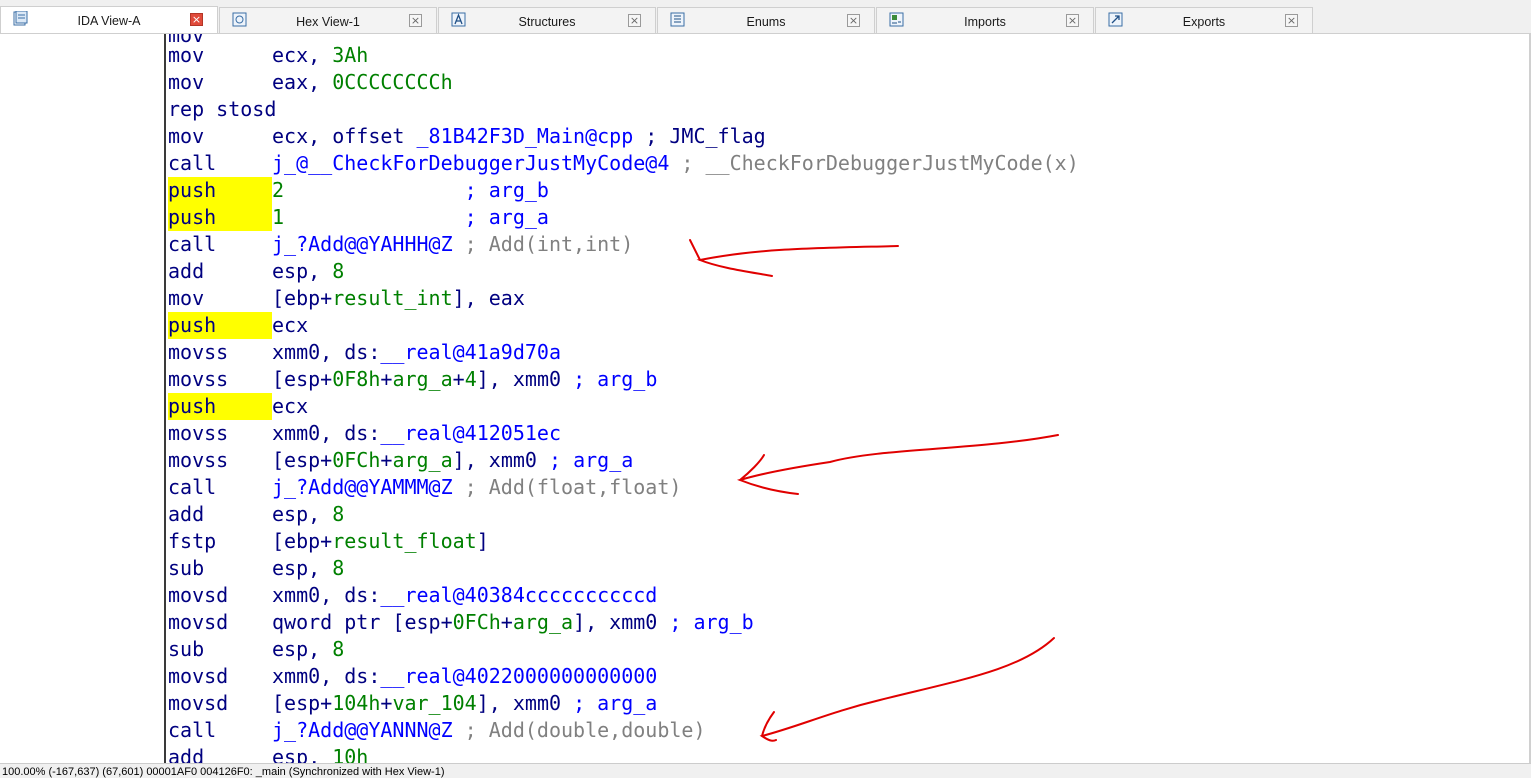 This screenshot has height=779, width=1531. What do you see at coordinates (1204, 20) in the screenshot?
I see `tab-exports: Exports ×` at bounding box center [1204, 20].